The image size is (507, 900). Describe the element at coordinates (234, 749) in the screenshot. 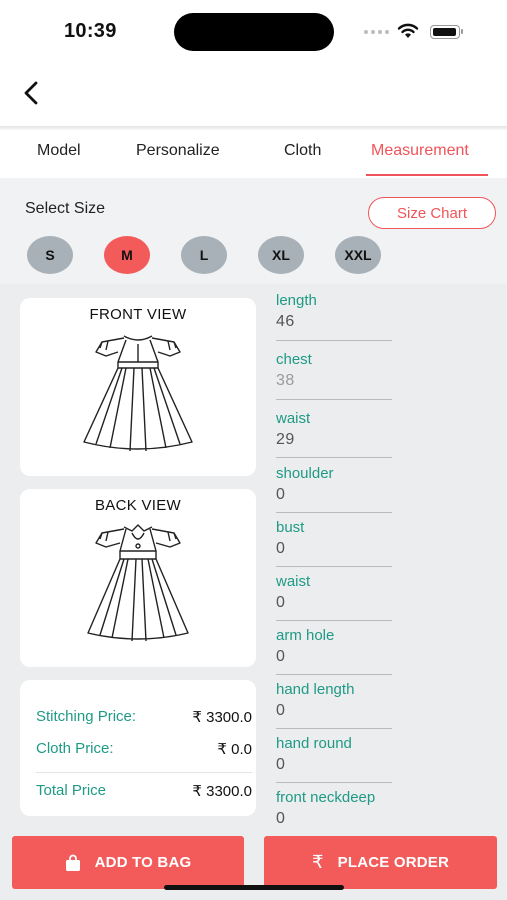

I see `cloth-price-value: ₹ 0.0` at that location.